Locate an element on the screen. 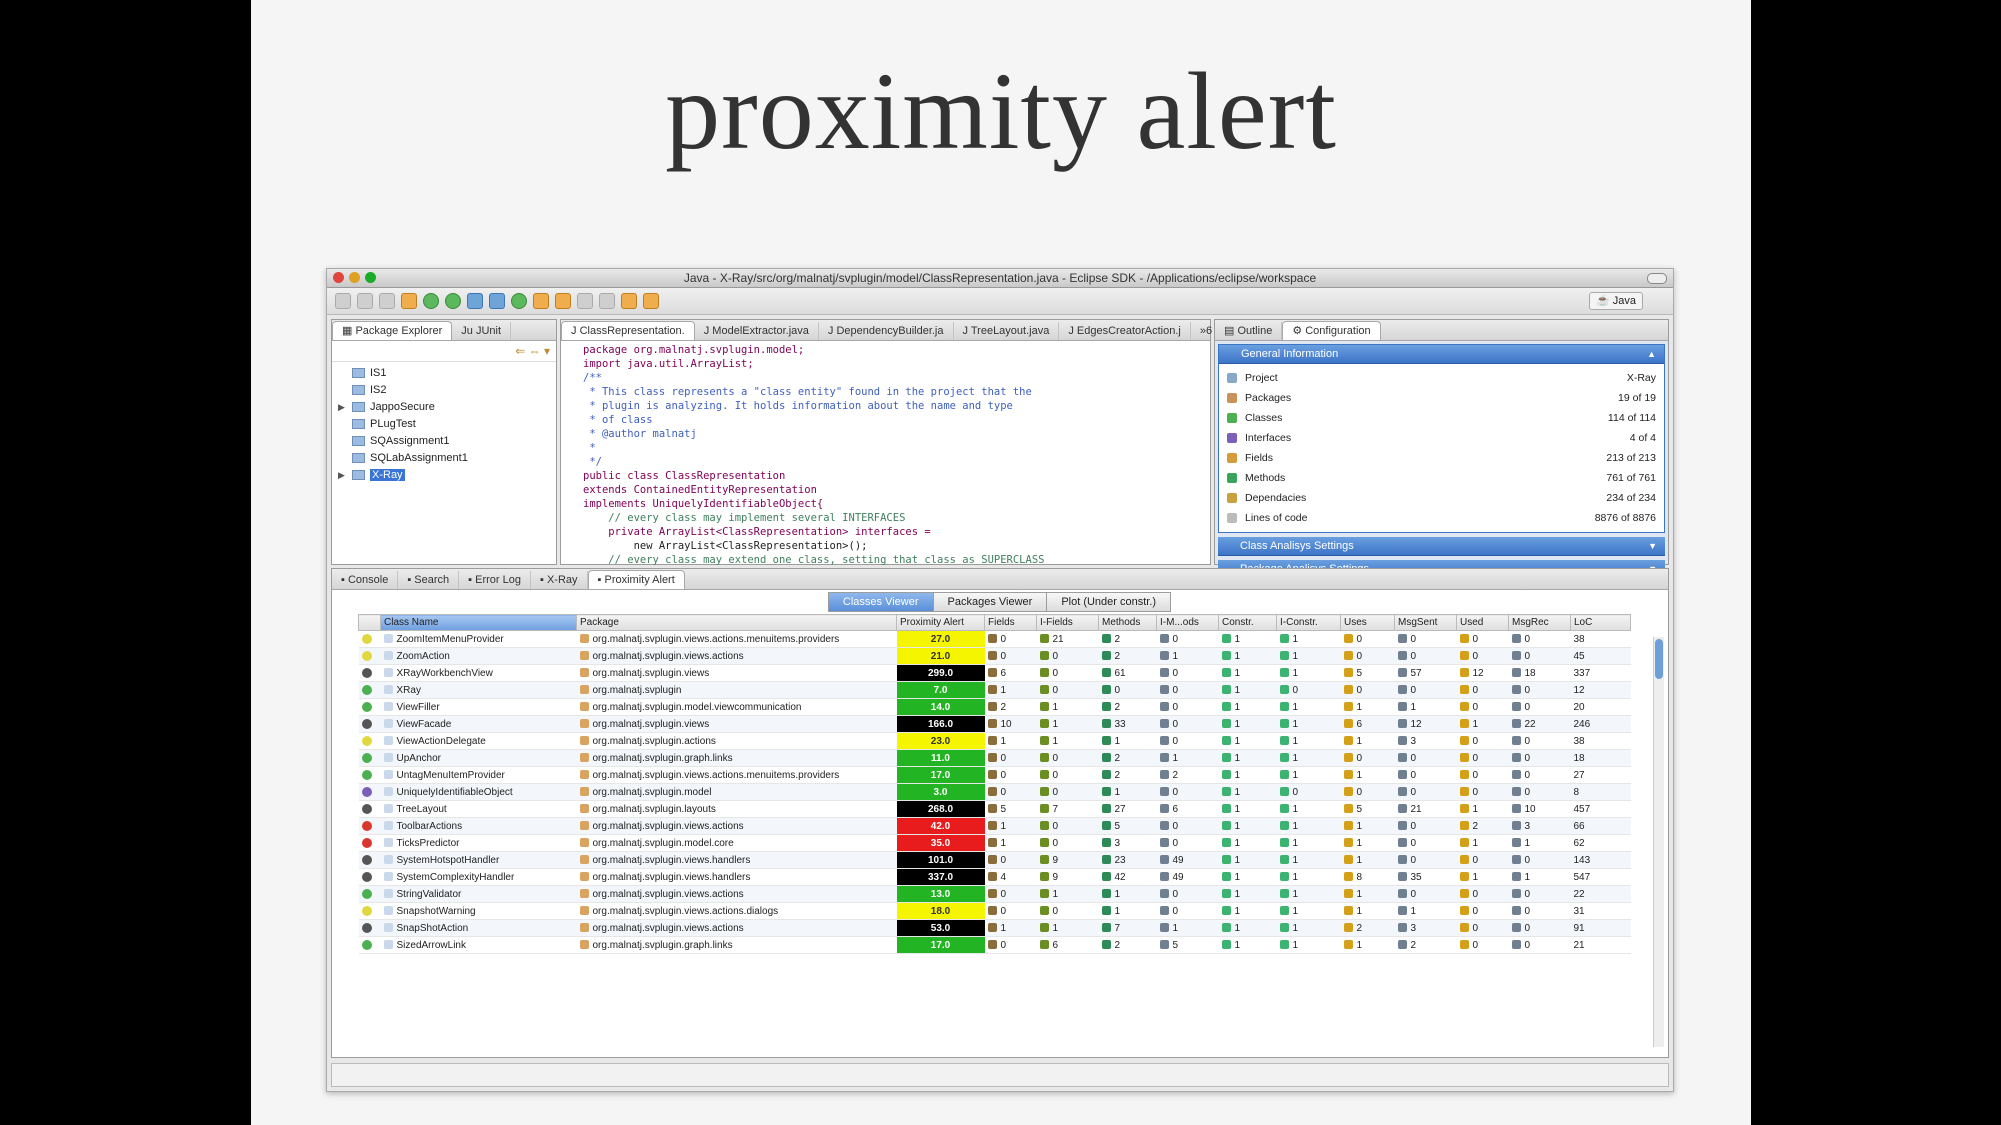 The height and width of the screenshot is (1125, 2001). viewer-tab: Classes Viewer is located at coordinates (880, 602).